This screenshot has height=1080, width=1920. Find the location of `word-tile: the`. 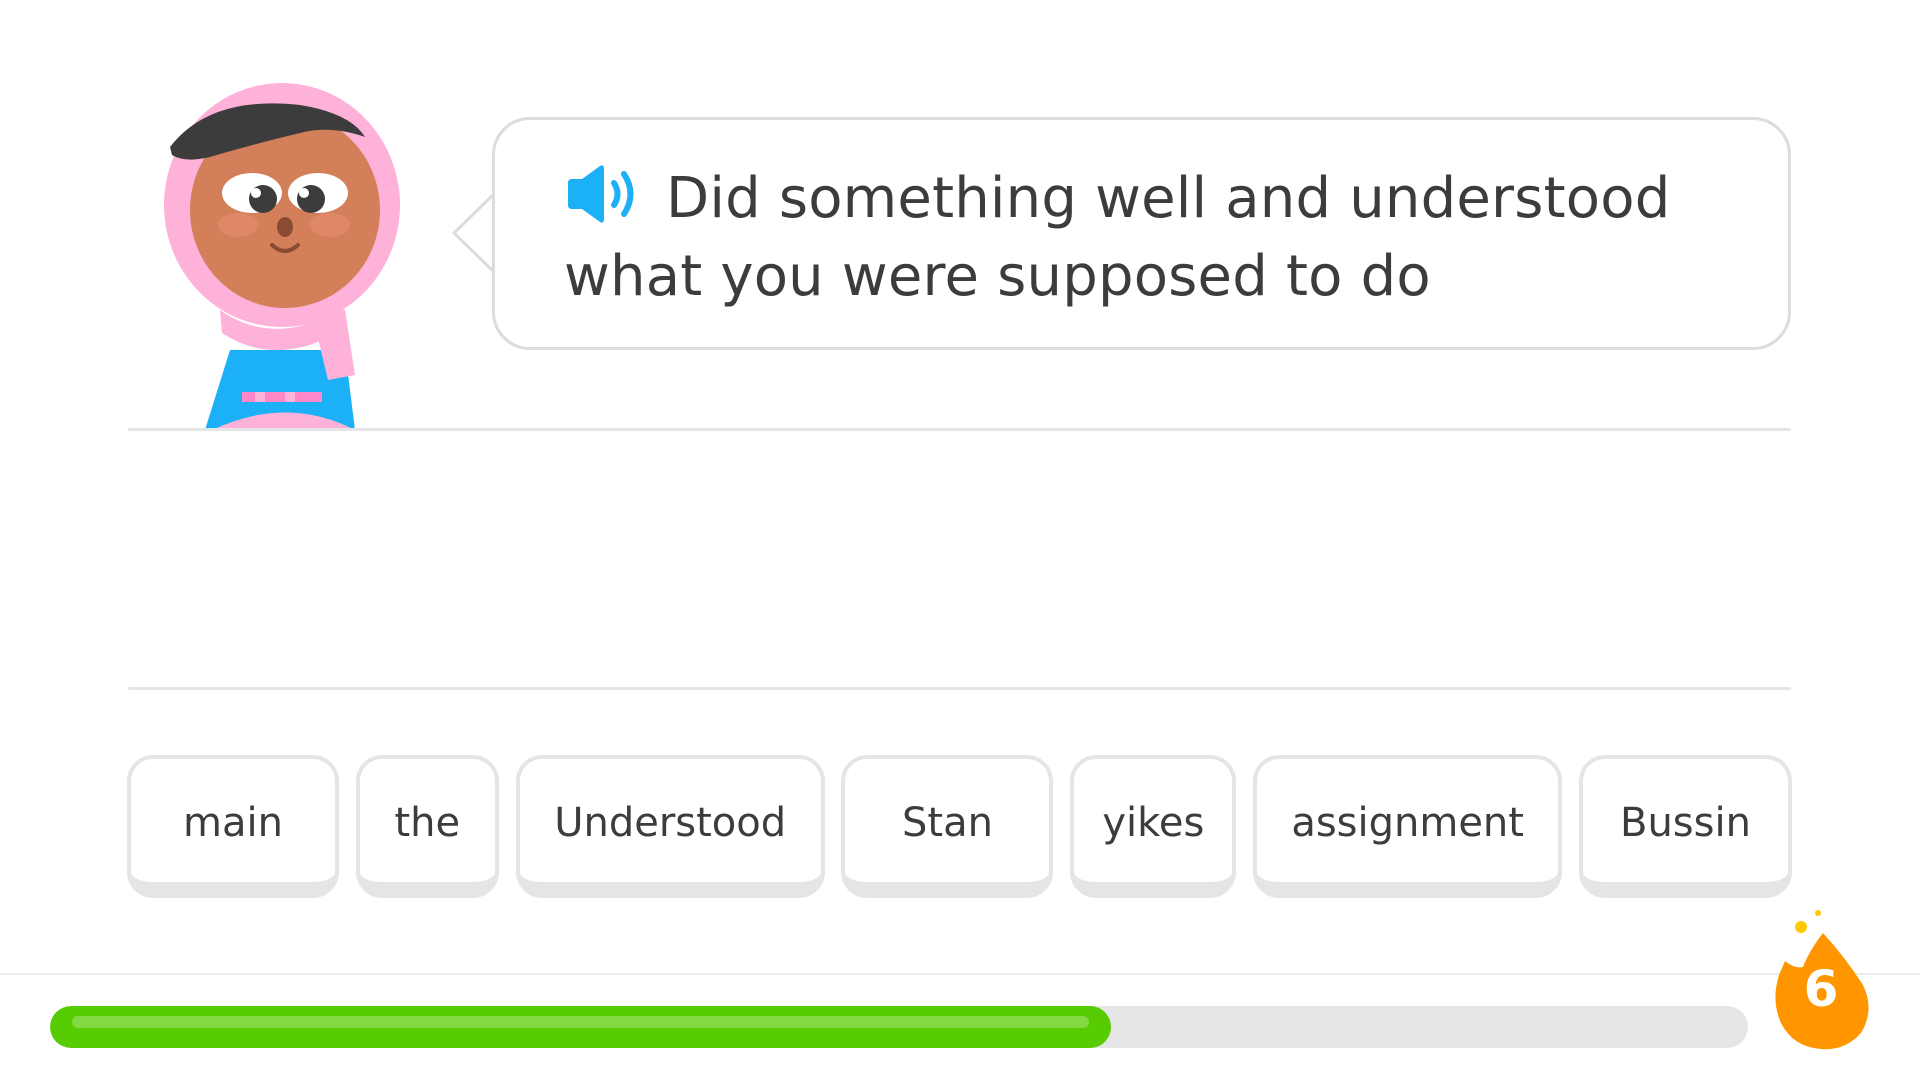

word-tile: the is located at coordinates (427, 826).